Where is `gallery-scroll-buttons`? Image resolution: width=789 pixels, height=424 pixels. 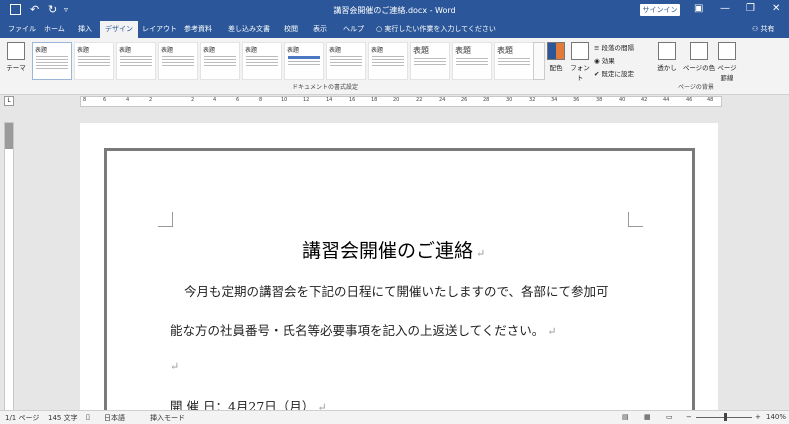
gallery-scroll-buttons is located at coordinates (539, 61).